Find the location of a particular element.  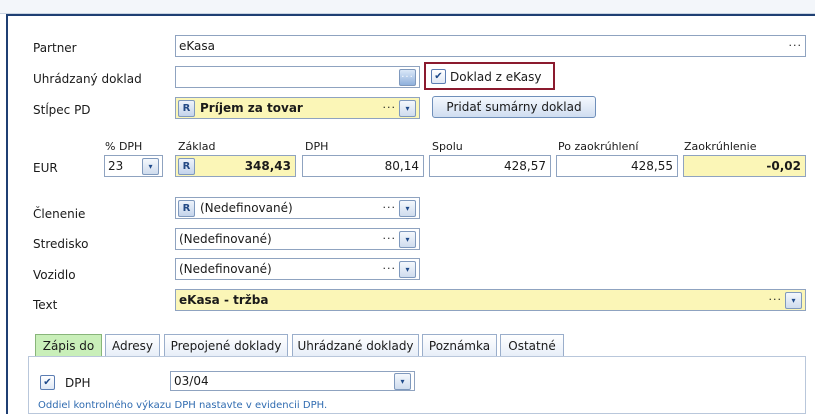

vat-header: DPH is located at coordinates (317, 146).